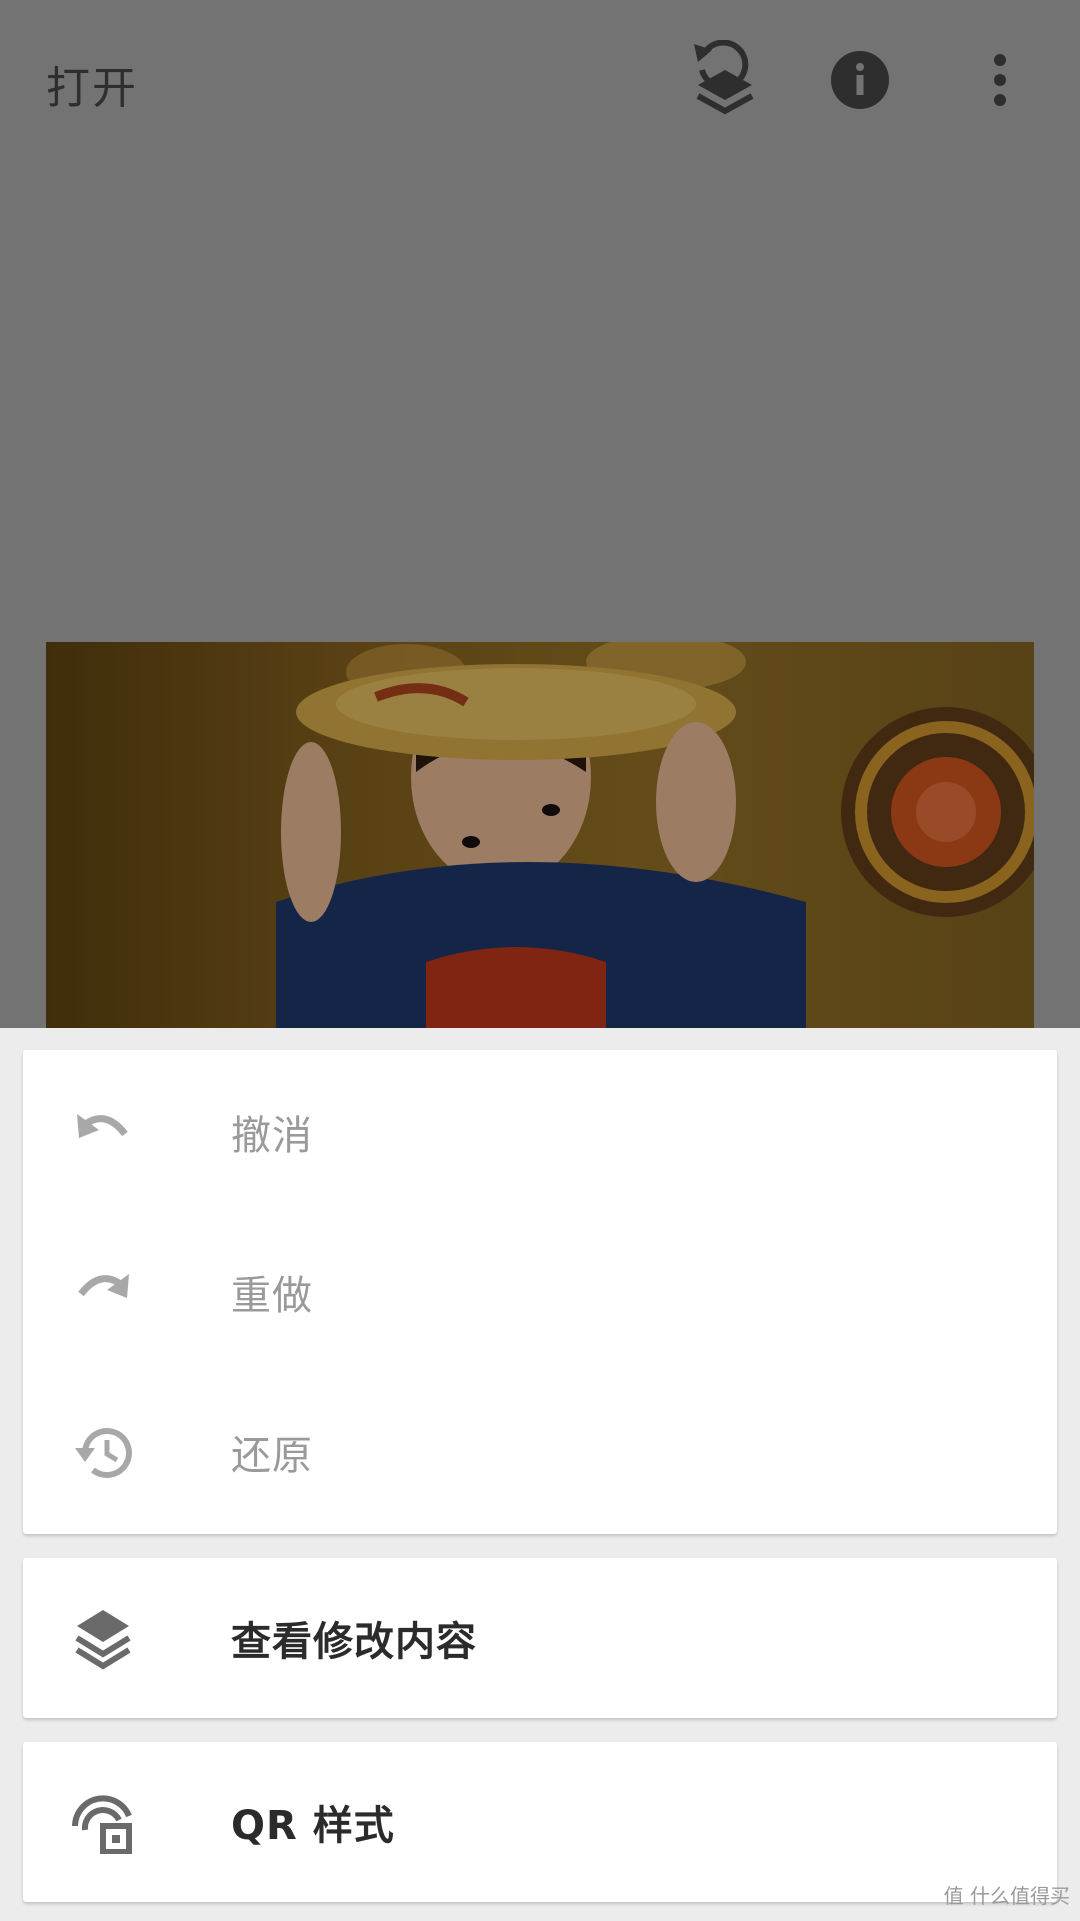 The width and height of the screenshot is (1080, 1921). I want to click on redo-item: 重做, so click(540, 1292).